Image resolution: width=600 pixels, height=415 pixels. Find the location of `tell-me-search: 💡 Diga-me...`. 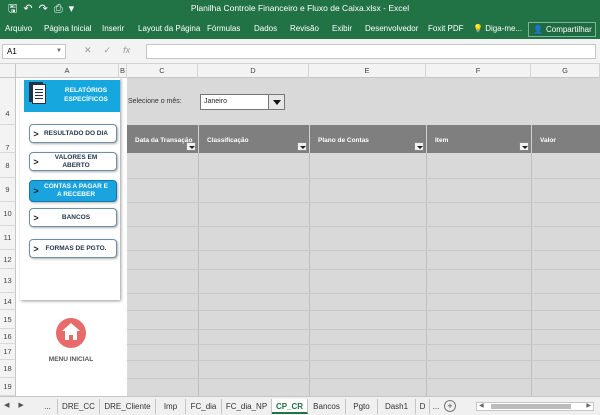

tell-me-search: 💡 Diga-me... is located at coordinates (497, 28).